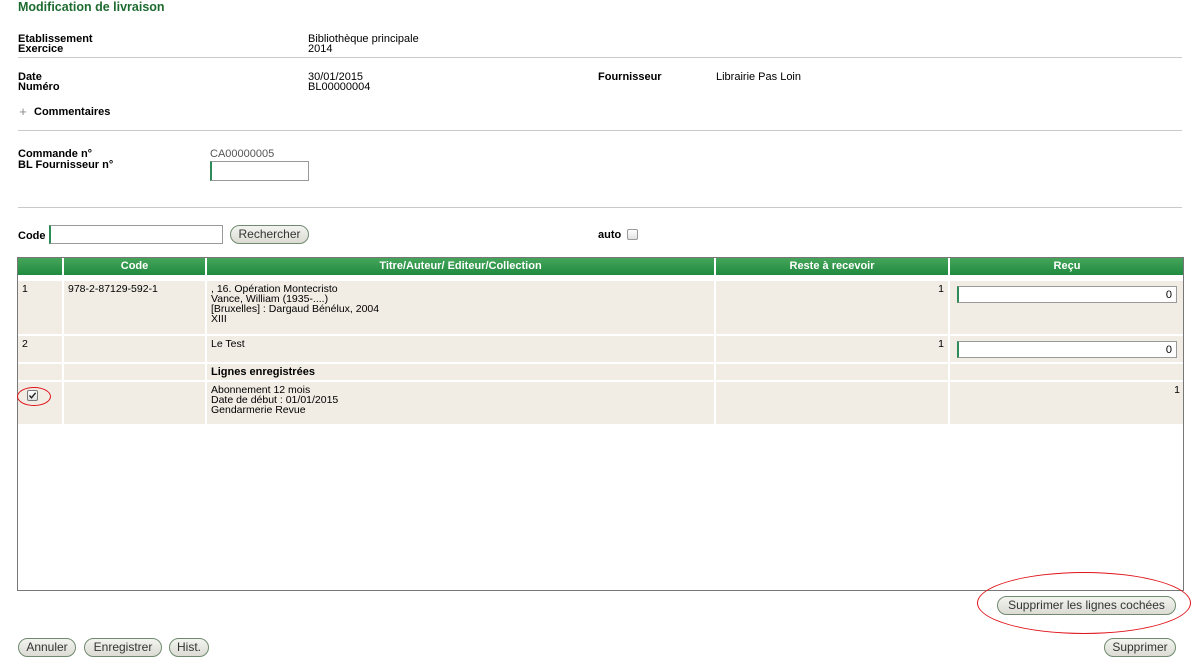  Describe the element at coordinates (32, 236) in the screenshot. I see `code-label: Code` at that location.